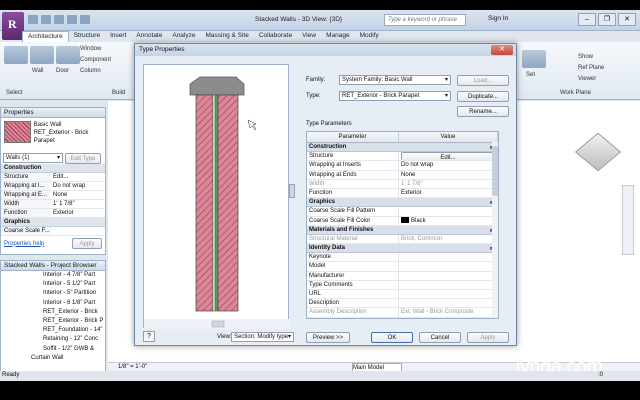  What do you see at coordinates (58, 303) in the screenshot?
I see `list-item: Interior - 6 1/8" Part` at bounding box center [58, 303].